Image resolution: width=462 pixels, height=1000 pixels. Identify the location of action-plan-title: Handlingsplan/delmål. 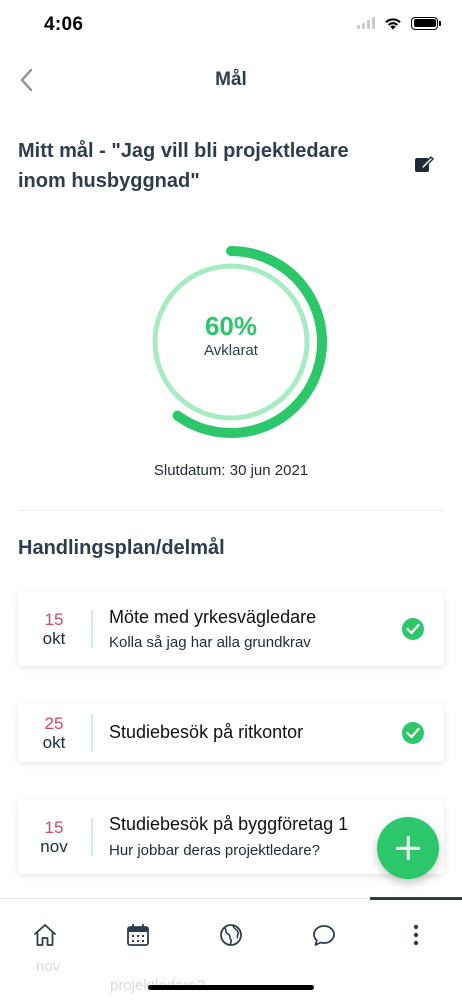
(121, 548).